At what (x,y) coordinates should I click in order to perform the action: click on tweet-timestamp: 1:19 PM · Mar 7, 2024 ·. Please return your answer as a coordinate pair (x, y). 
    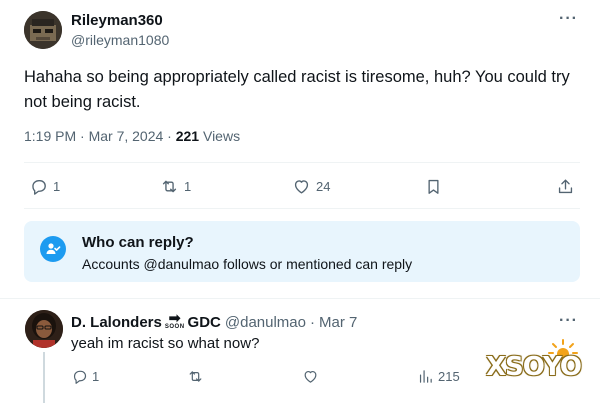
    Looking at the image, I should click on (100, 136).